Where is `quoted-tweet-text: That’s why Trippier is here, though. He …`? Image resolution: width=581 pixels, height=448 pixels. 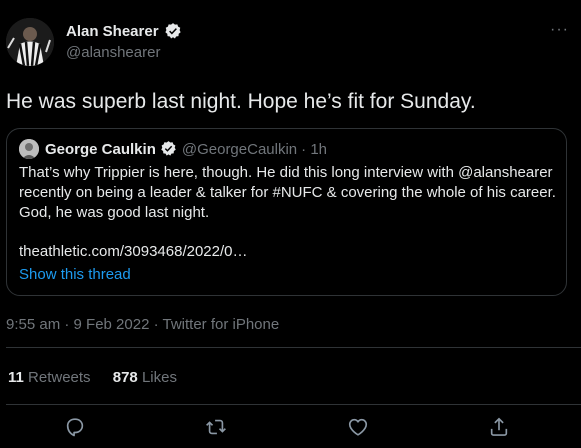 quoted-tweet-text: That’s why Trippier is here, though. He … is located at coordinates (287, 193).